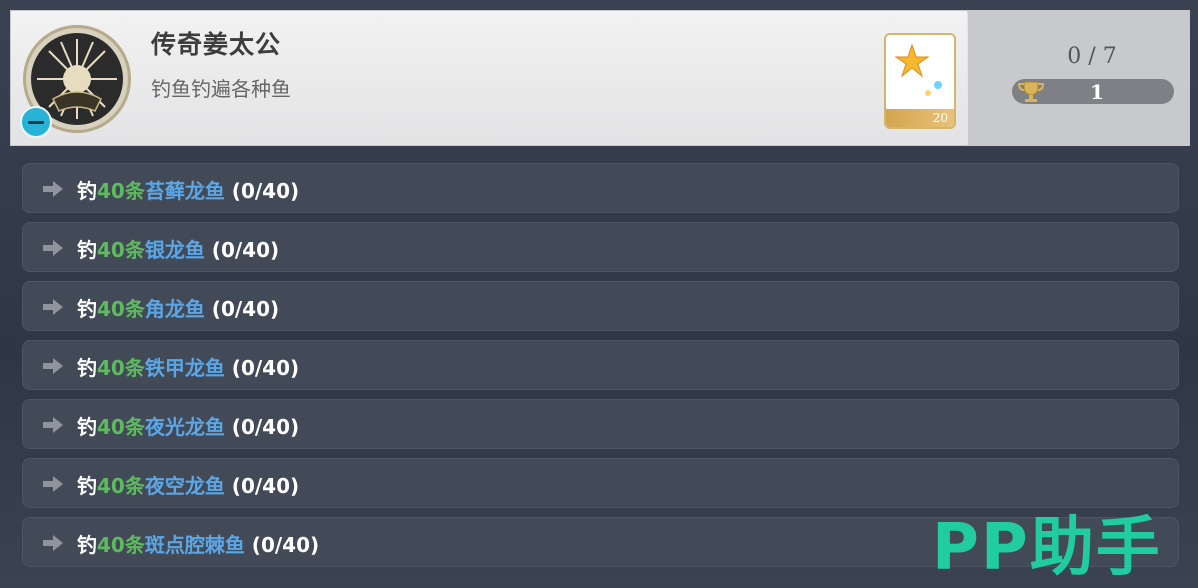 The width and height of the screenshot is (1198, 588). I want to click on task-fish-name: 斑点腔棘鱼, so click(194, 545).